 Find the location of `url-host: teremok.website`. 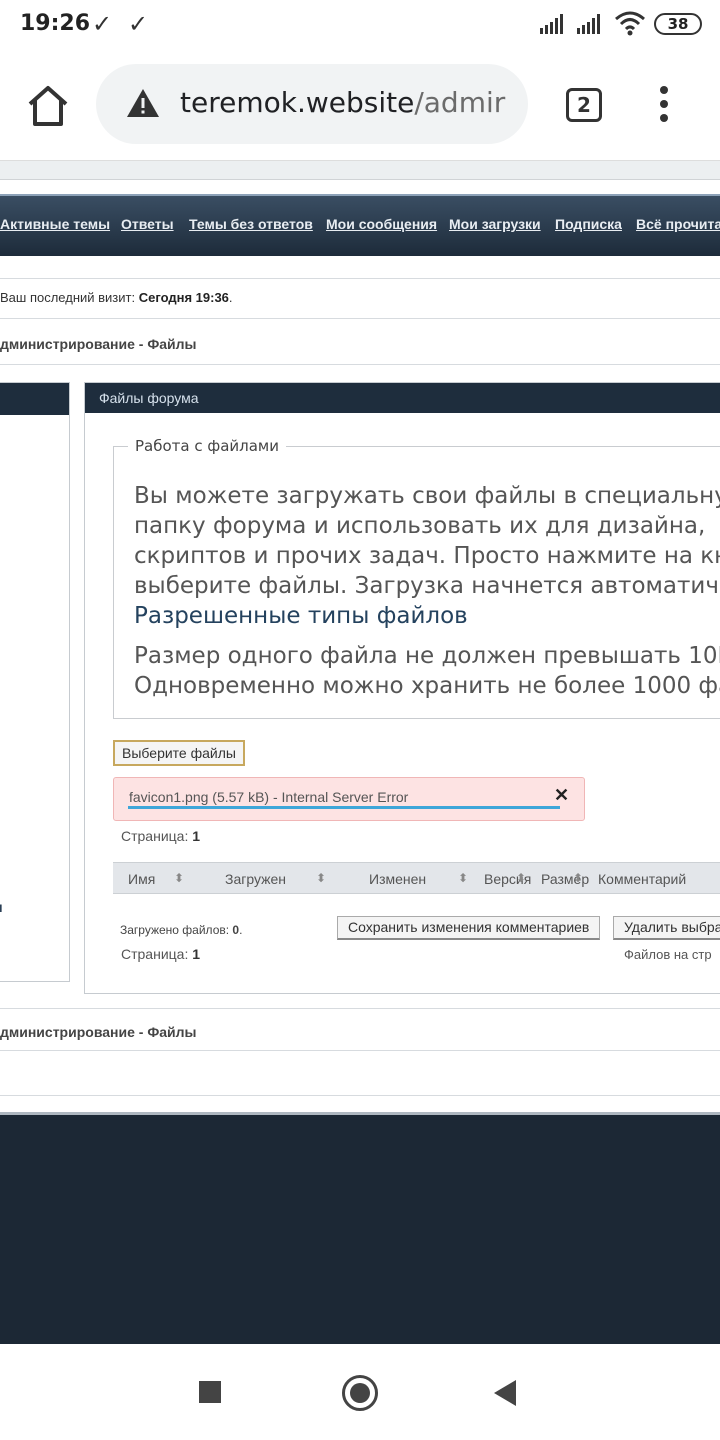

url-host: teremok.website is located at coordinates (297, 102).